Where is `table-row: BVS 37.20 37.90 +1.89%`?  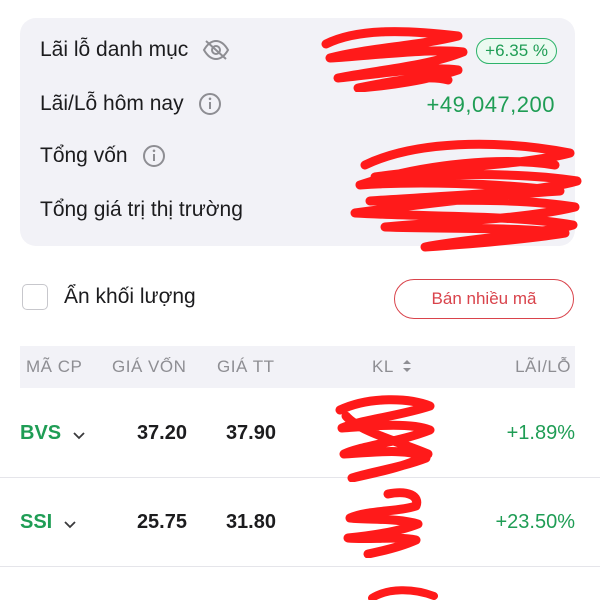 table-row: BVS 37.20 37.90 +1.89% is located at coordinates (300, 433).